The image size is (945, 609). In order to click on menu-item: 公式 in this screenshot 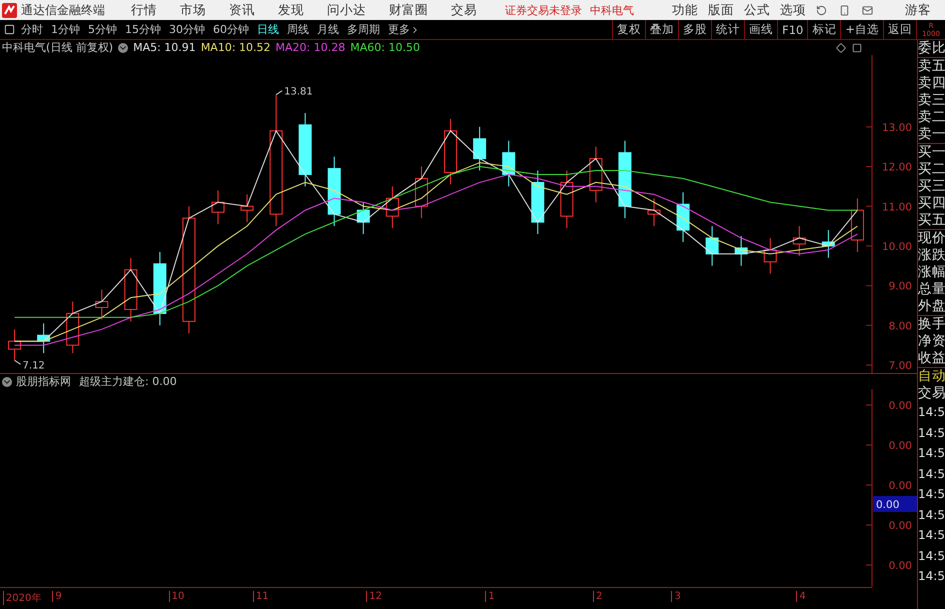, I will do `click(757, 10)`.